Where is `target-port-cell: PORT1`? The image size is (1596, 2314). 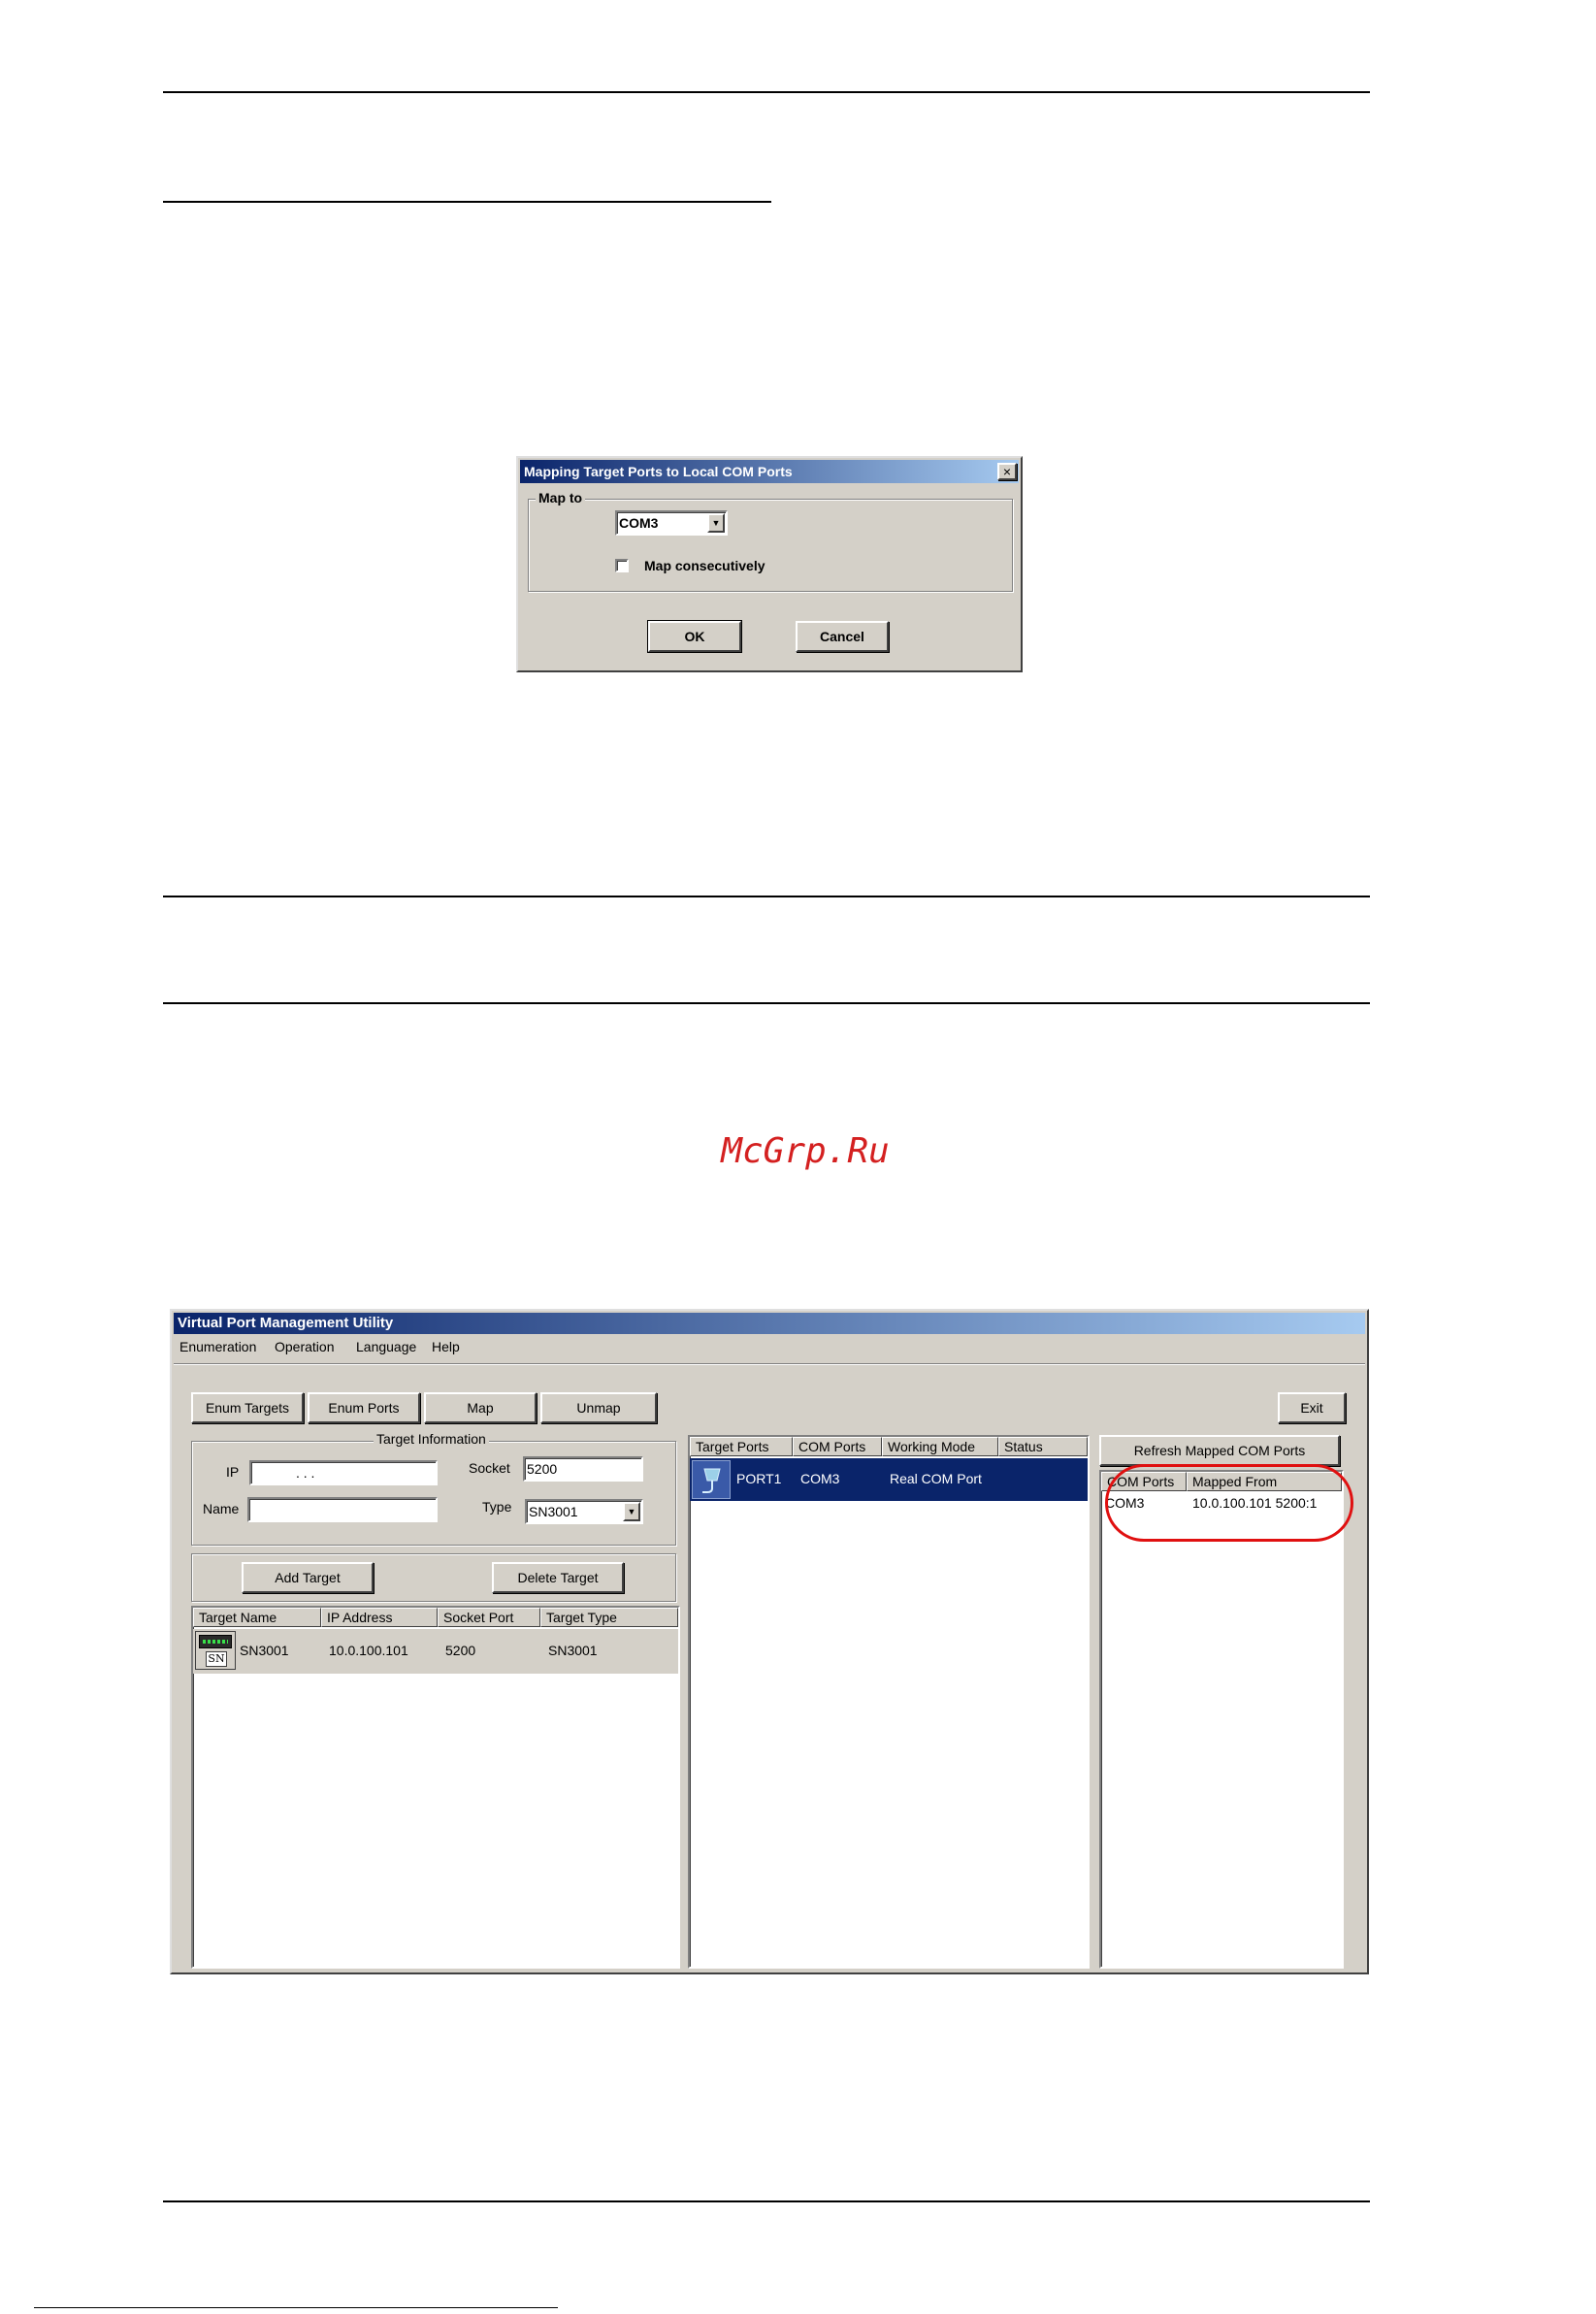
target-port-cell: PORT1 is located at coordinates (759, 1478).